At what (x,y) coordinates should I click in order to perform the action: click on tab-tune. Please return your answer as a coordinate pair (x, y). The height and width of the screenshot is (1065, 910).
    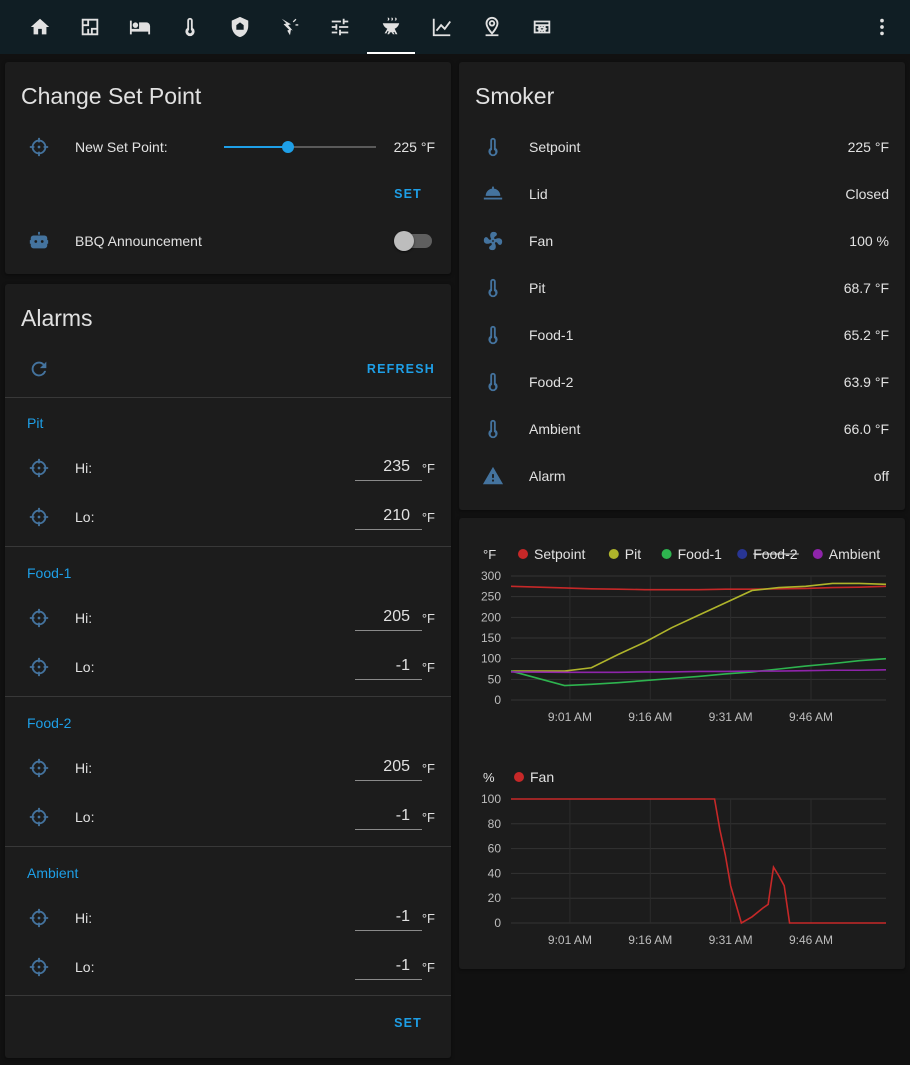
    Looking at the image, I should click on (340, 27).